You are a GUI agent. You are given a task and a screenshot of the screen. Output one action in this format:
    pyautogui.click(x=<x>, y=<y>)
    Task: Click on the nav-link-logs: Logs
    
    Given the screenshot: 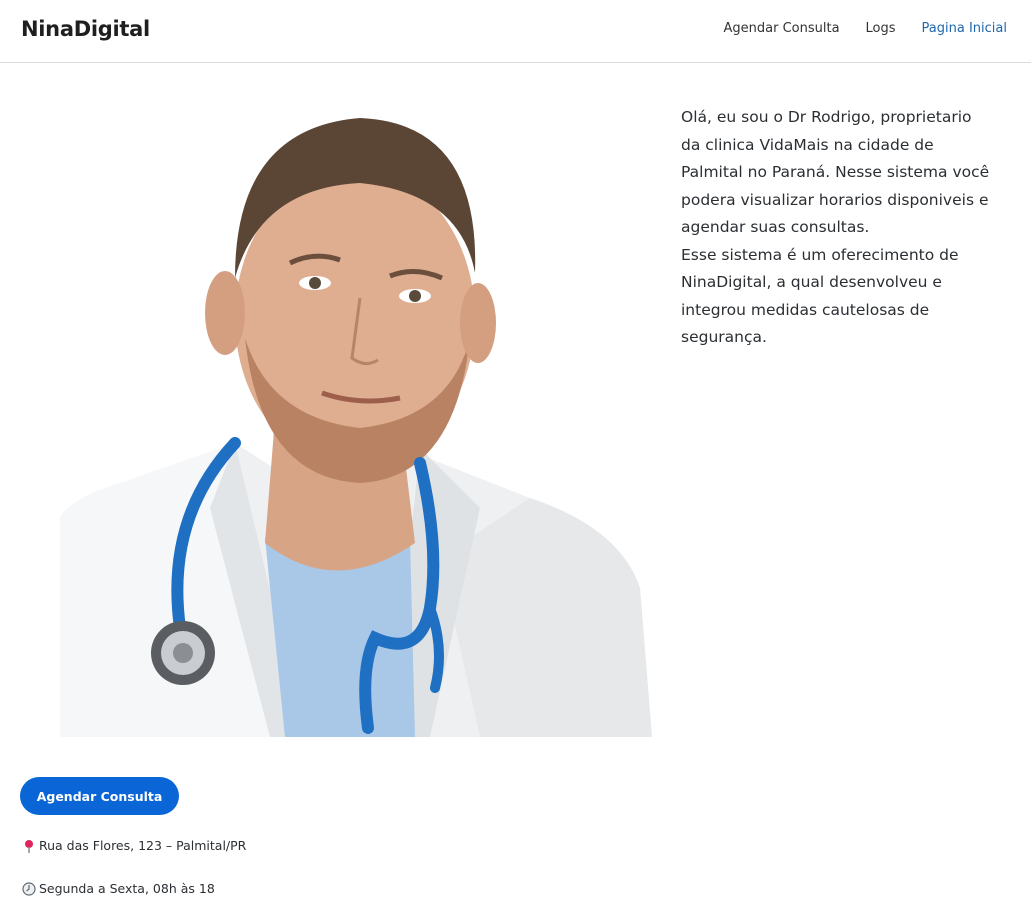 What is the action you would take?
    pyautogui.click(x=881, y=28)
    